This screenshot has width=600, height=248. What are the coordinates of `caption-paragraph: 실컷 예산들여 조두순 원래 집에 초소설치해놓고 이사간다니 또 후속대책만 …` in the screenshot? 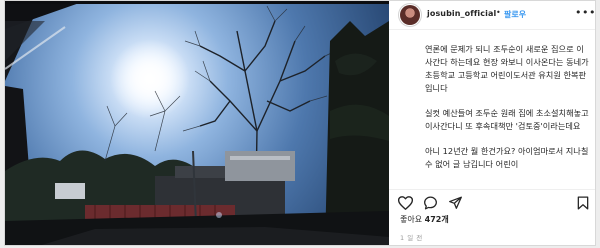 It's located at (507, 119).